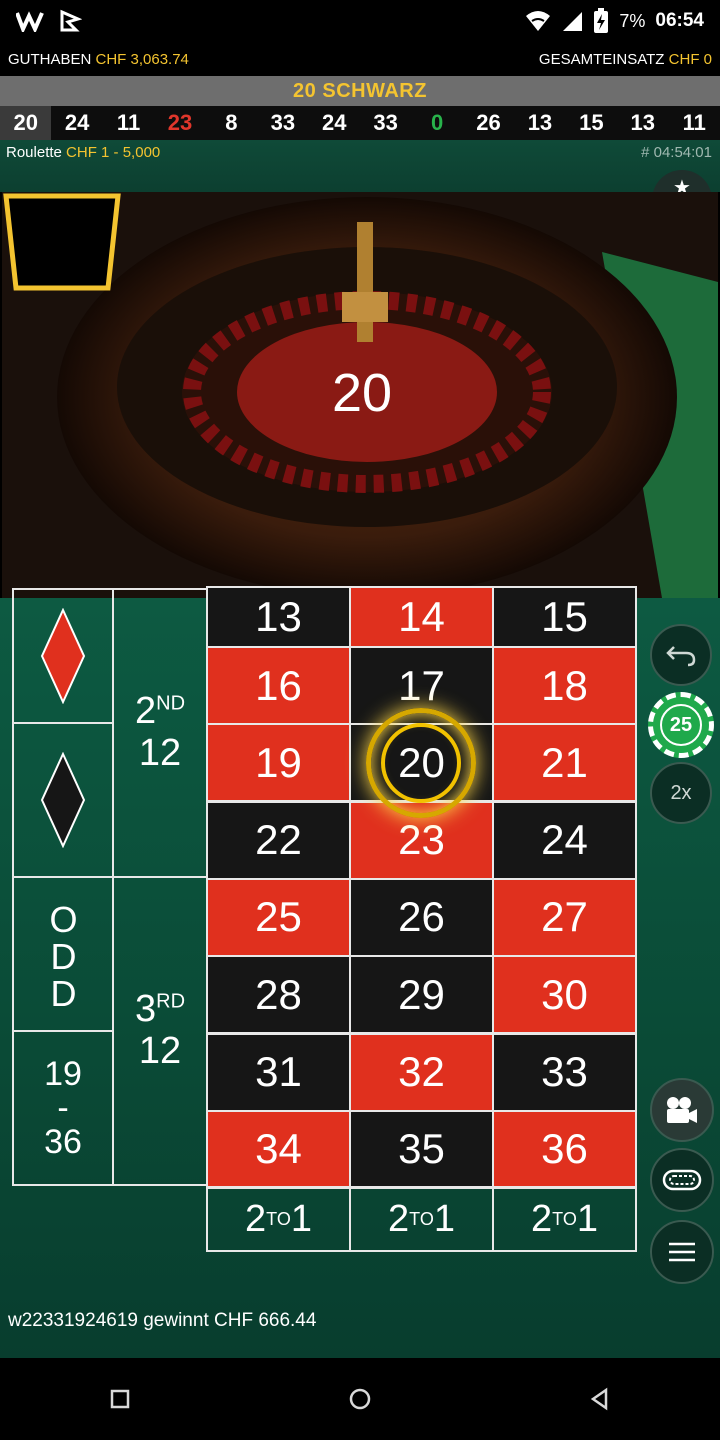  What do you see at coordinates (564, 995) in the screenshot?
I see `number-cell-30: 30` at bounding box center [564, 995].